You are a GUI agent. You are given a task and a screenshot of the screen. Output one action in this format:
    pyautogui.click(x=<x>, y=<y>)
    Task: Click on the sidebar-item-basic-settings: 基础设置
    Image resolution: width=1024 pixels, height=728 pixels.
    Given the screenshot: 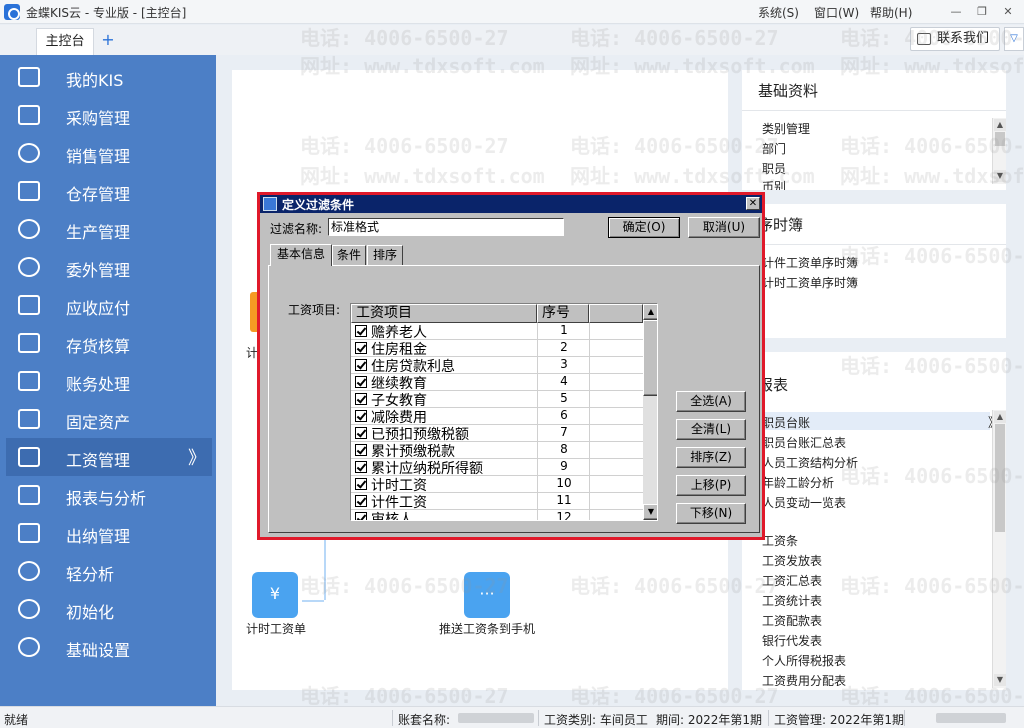 What is the action you would take?
    pyautogui.click(x=108, y=647)
    